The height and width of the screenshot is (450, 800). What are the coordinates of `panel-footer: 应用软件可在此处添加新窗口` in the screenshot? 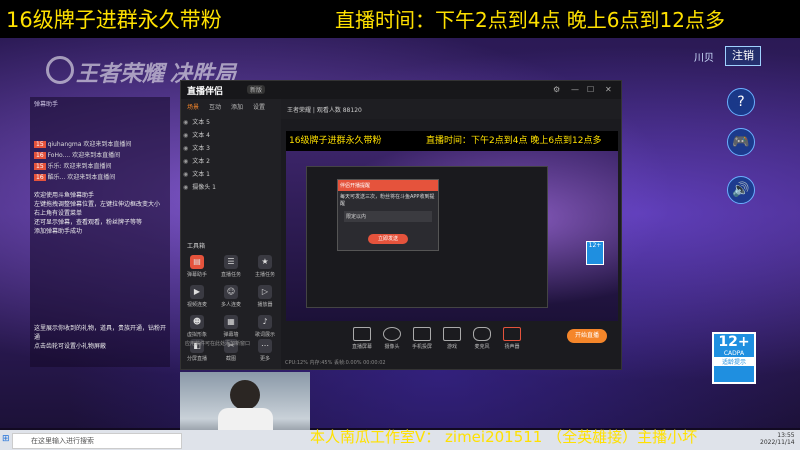 It's located at (218, 344).